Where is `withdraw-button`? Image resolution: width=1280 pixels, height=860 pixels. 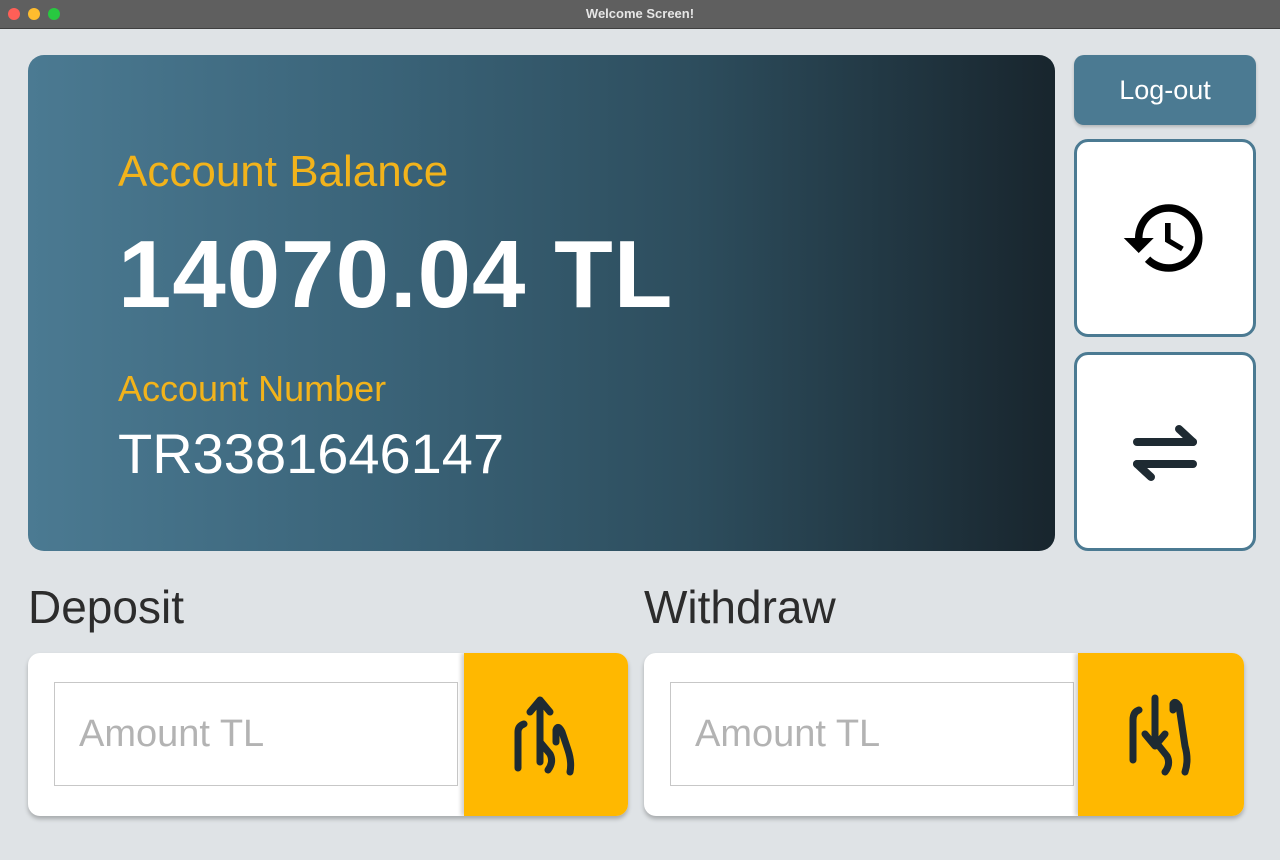 withdraw-button is located at coordinates (1161, 734).